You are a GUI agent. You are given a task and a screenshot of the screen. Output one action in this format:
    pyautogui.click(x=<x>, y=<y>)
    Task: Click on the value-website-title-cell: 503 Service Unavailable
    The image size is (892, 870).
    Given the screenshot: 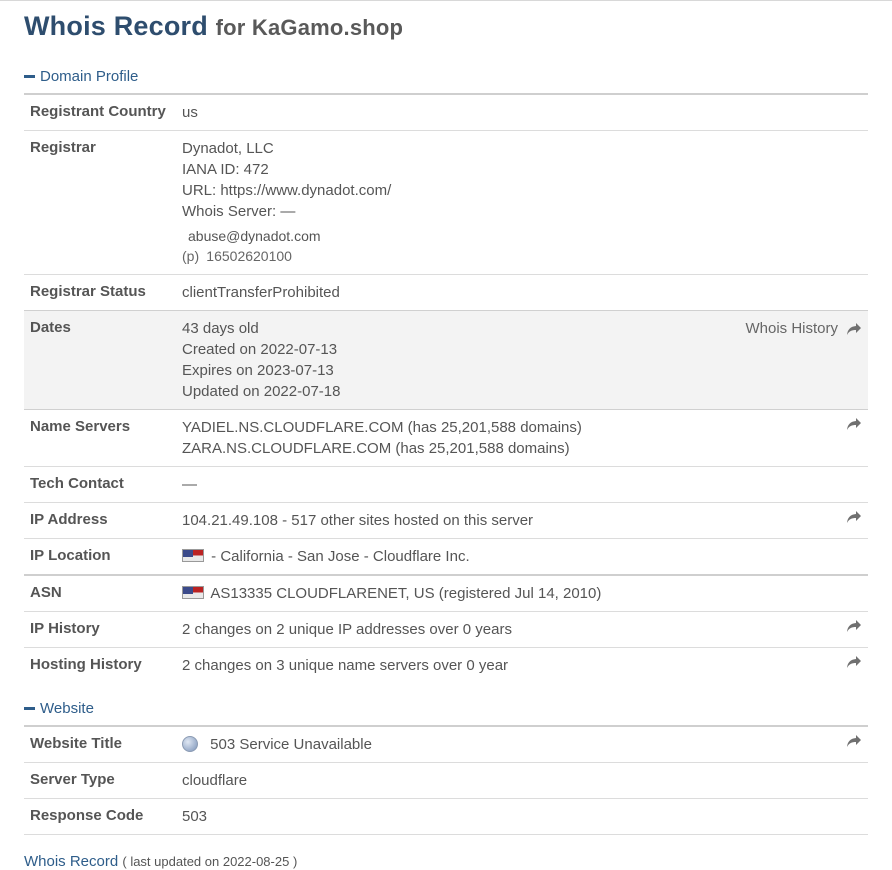 What is the action you would take?
    pyautogui.click(x=522, y=744)
    